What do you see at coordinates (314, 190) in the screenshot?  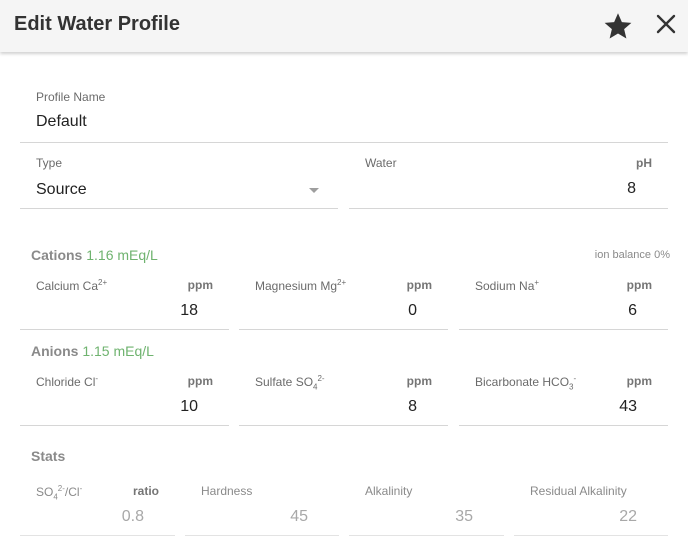 I see `chevron-down-icon` at bounding box center [314, 190].